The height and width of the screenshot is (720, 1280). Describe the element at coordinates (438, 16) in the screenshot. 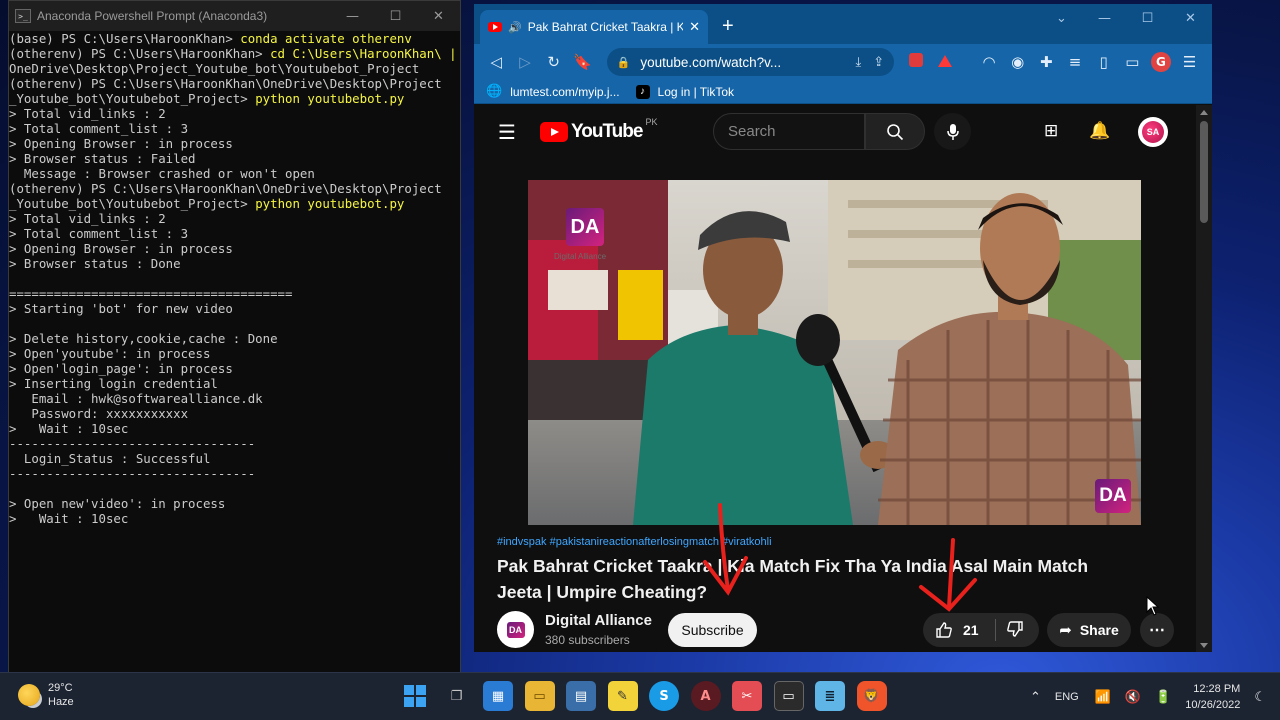

I see `close-button: ✕` at that location.